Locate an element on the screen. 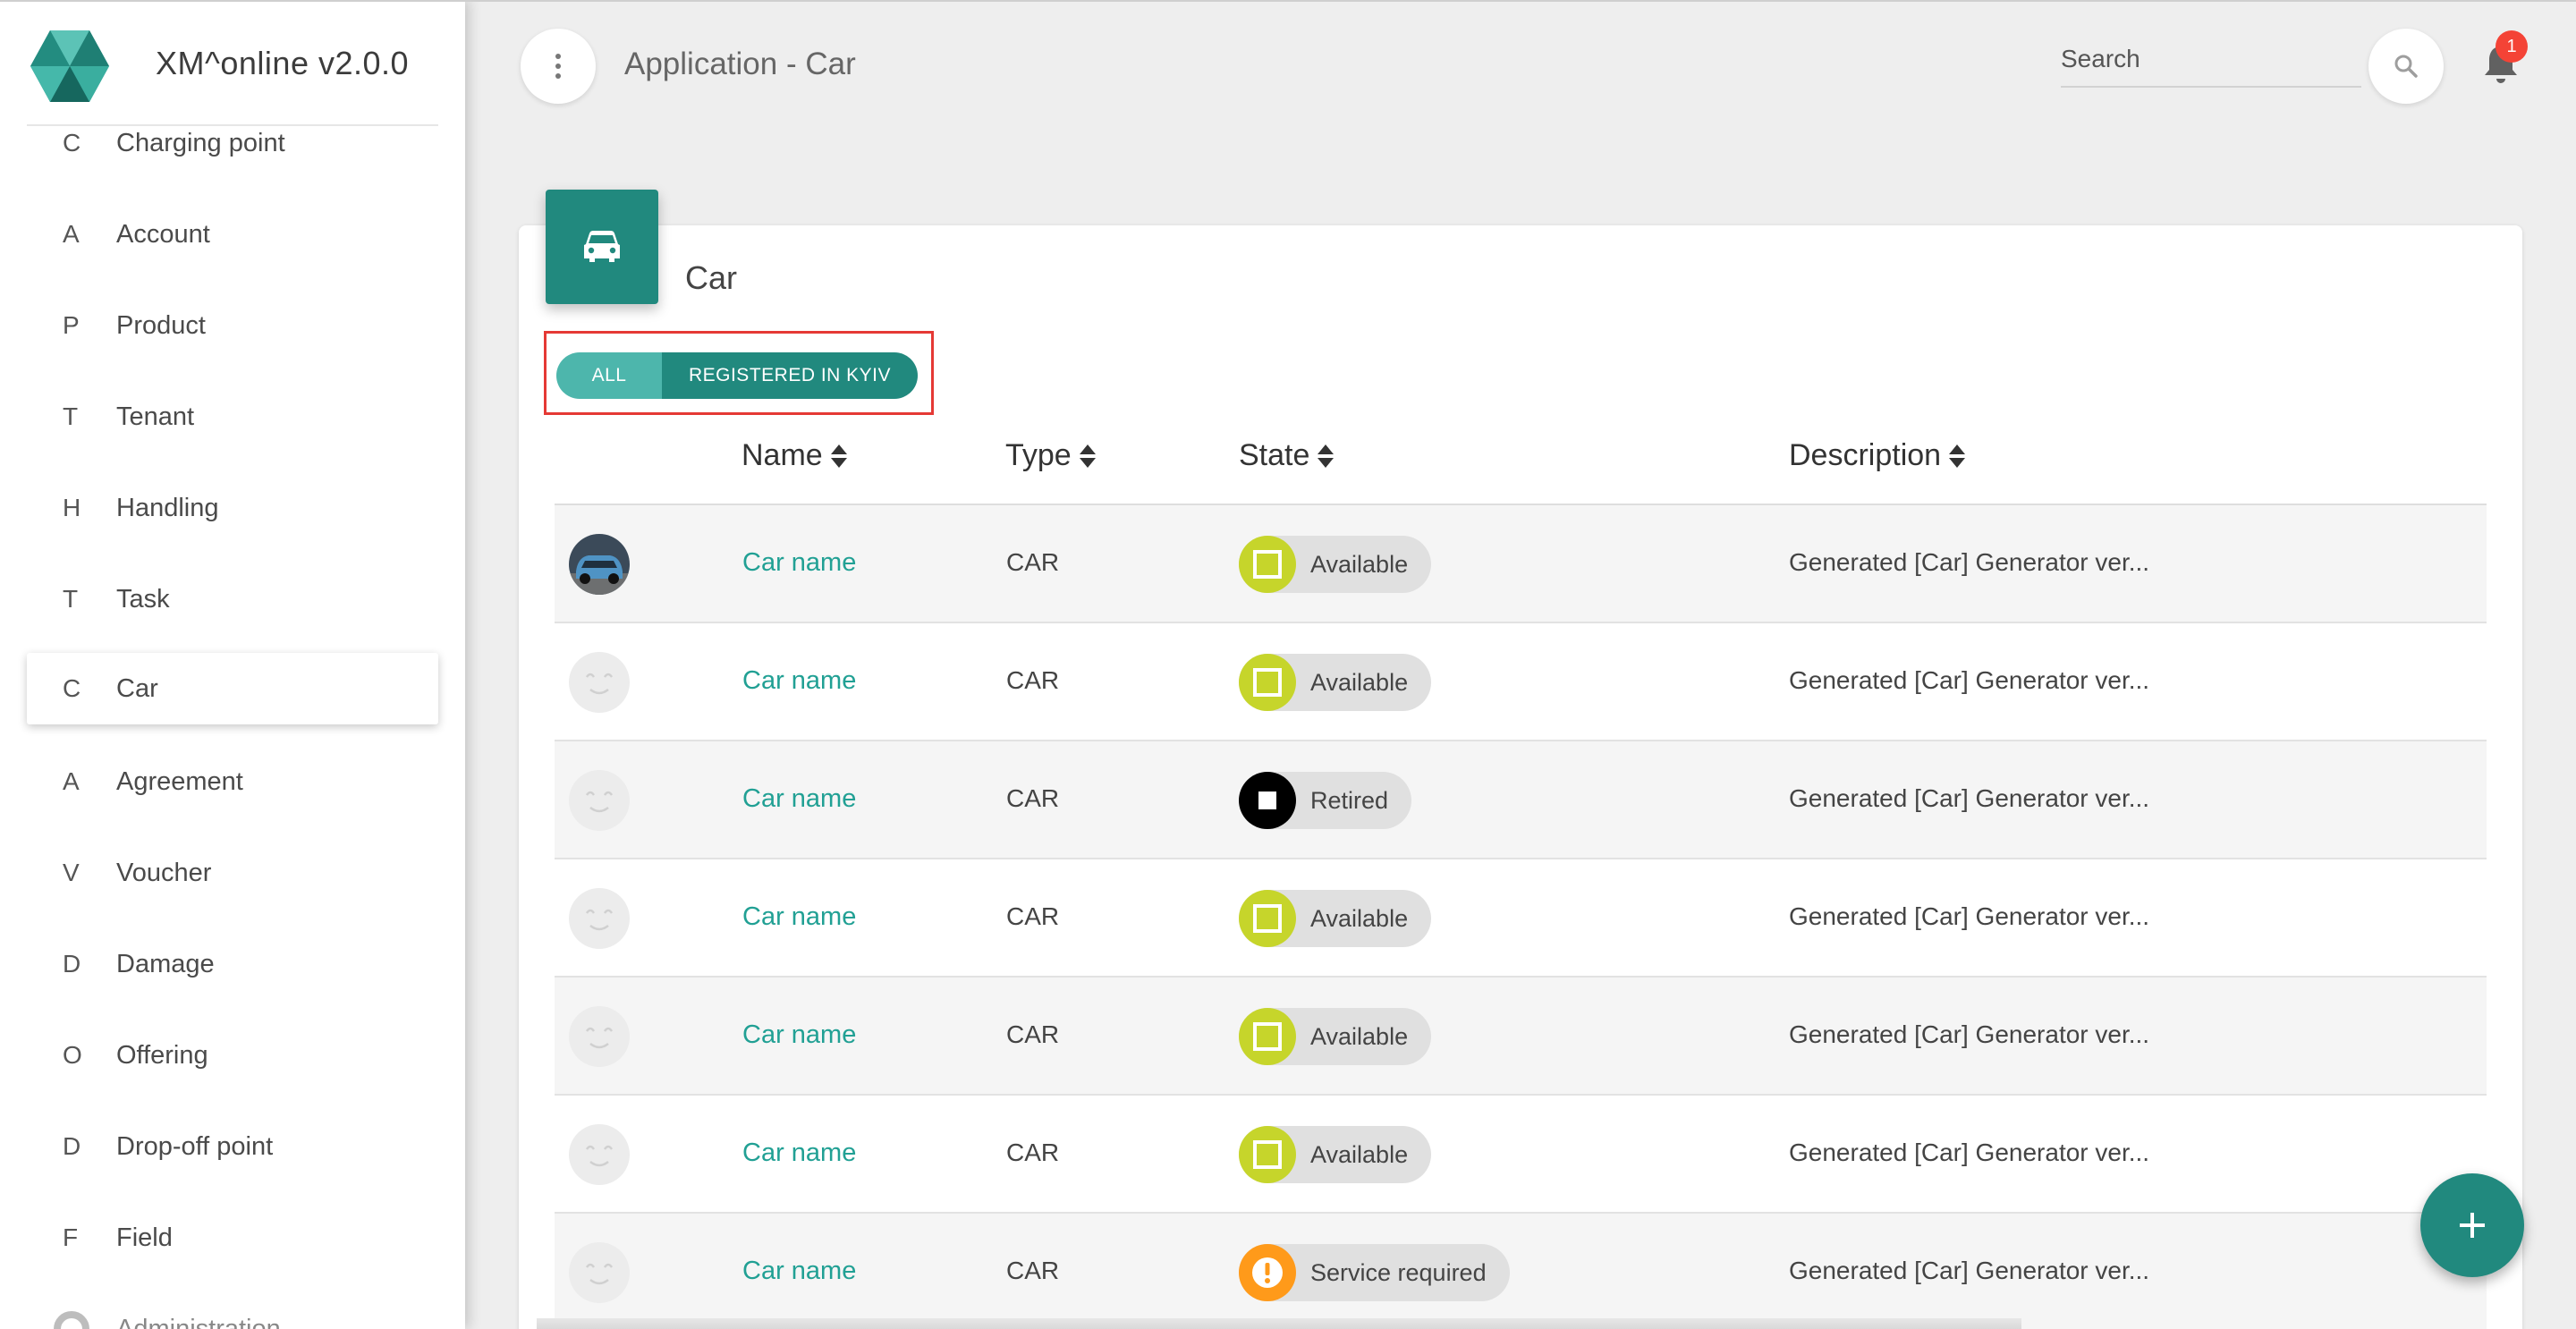  sidebar-item-task: T Task is located at coordinates (232, 599).